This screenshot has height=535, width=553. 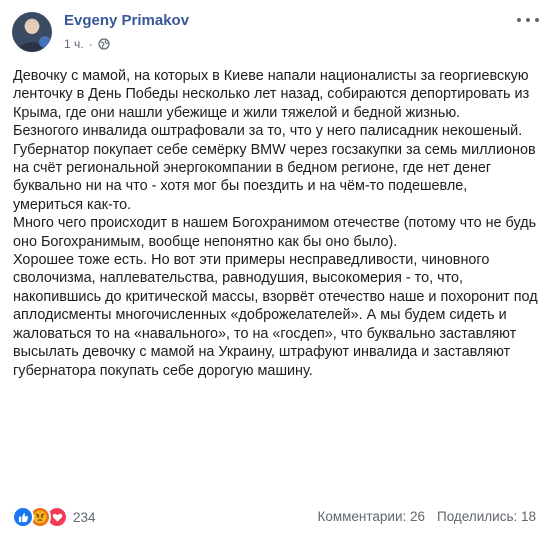 I want to click on more-options-icon, so click(x=528, y=20).